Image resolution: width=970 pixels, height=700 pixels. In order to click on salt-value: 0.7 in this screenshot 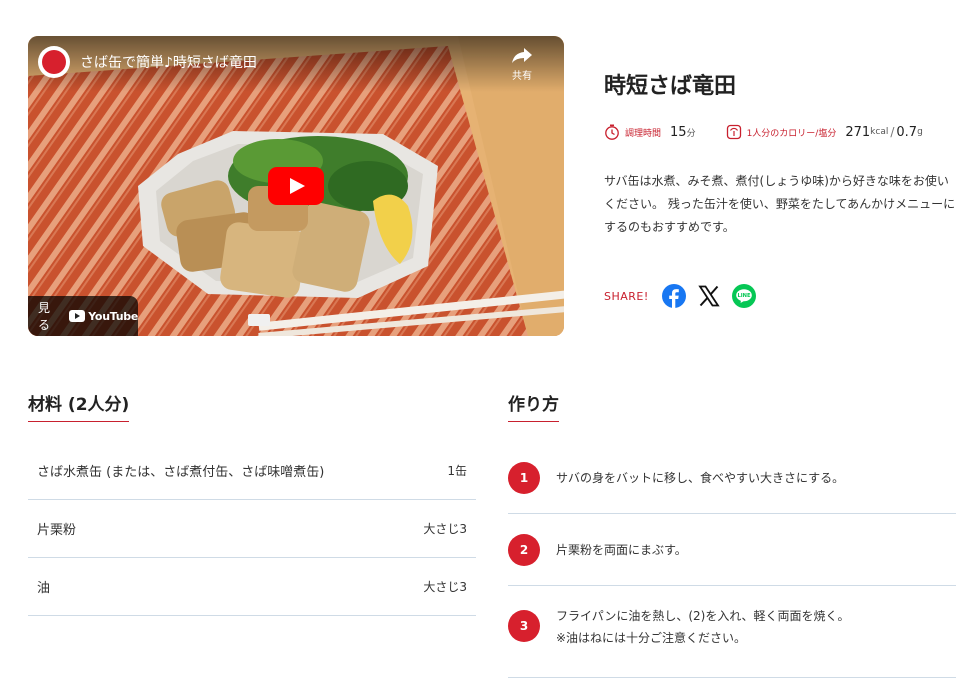, I will do `click(907, 132)`.